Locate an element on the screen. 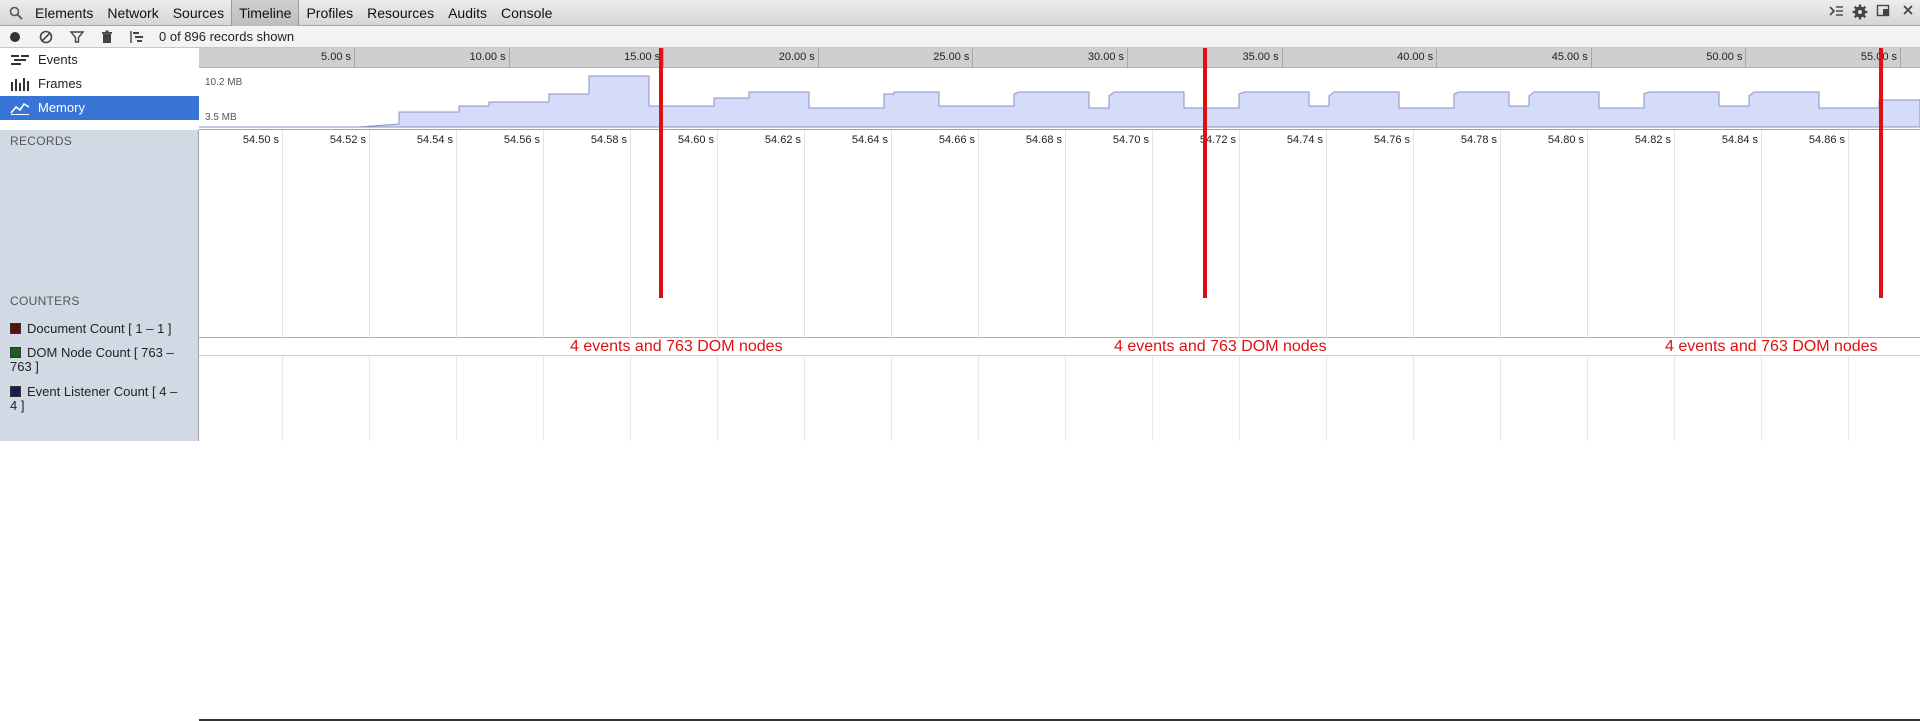 The width and height of the screenshot is (1920, 721). color-swatch is located at coordinates (15, 328).